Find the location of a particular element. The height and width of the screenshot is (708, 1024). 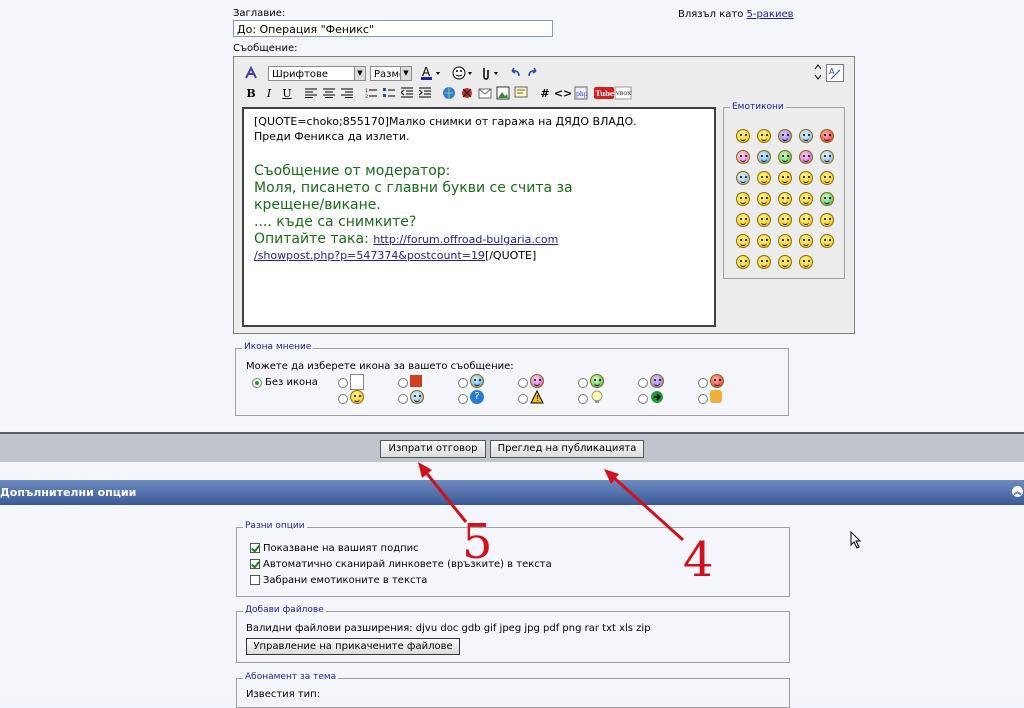

bold-icon: B is located at coordinates (251, 93).